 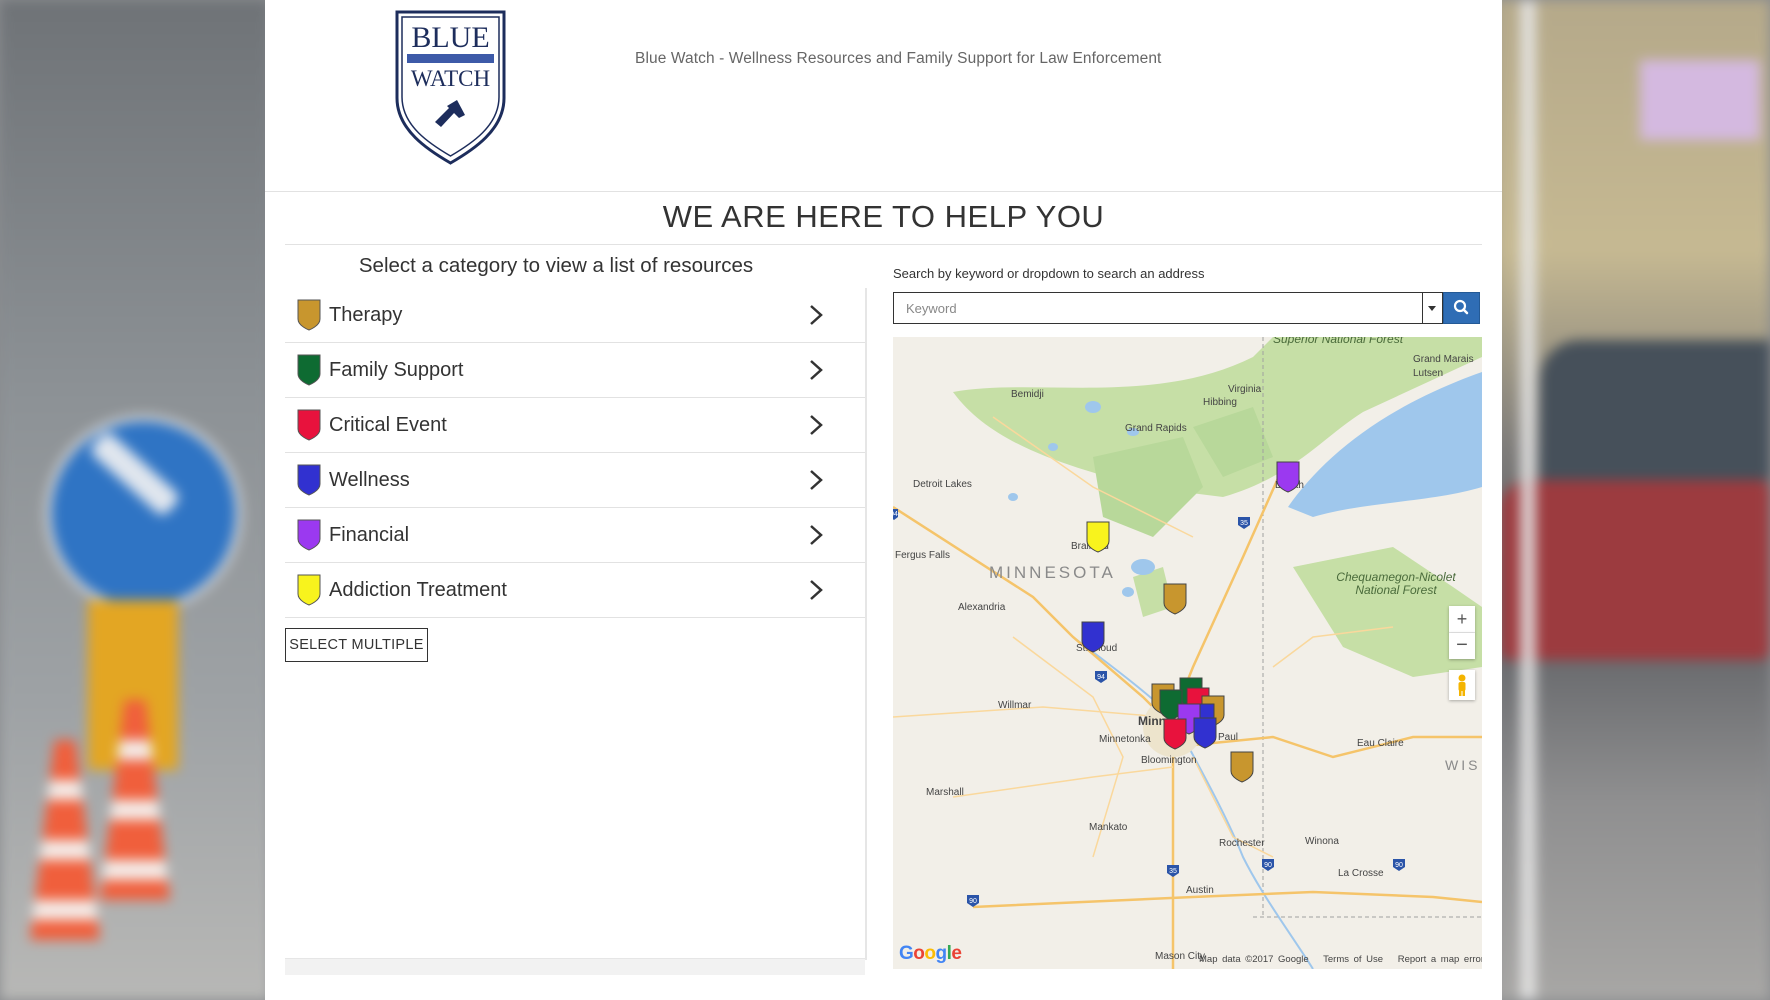 I want to click on search-dropdown-button, so click(x=1433, y=308).